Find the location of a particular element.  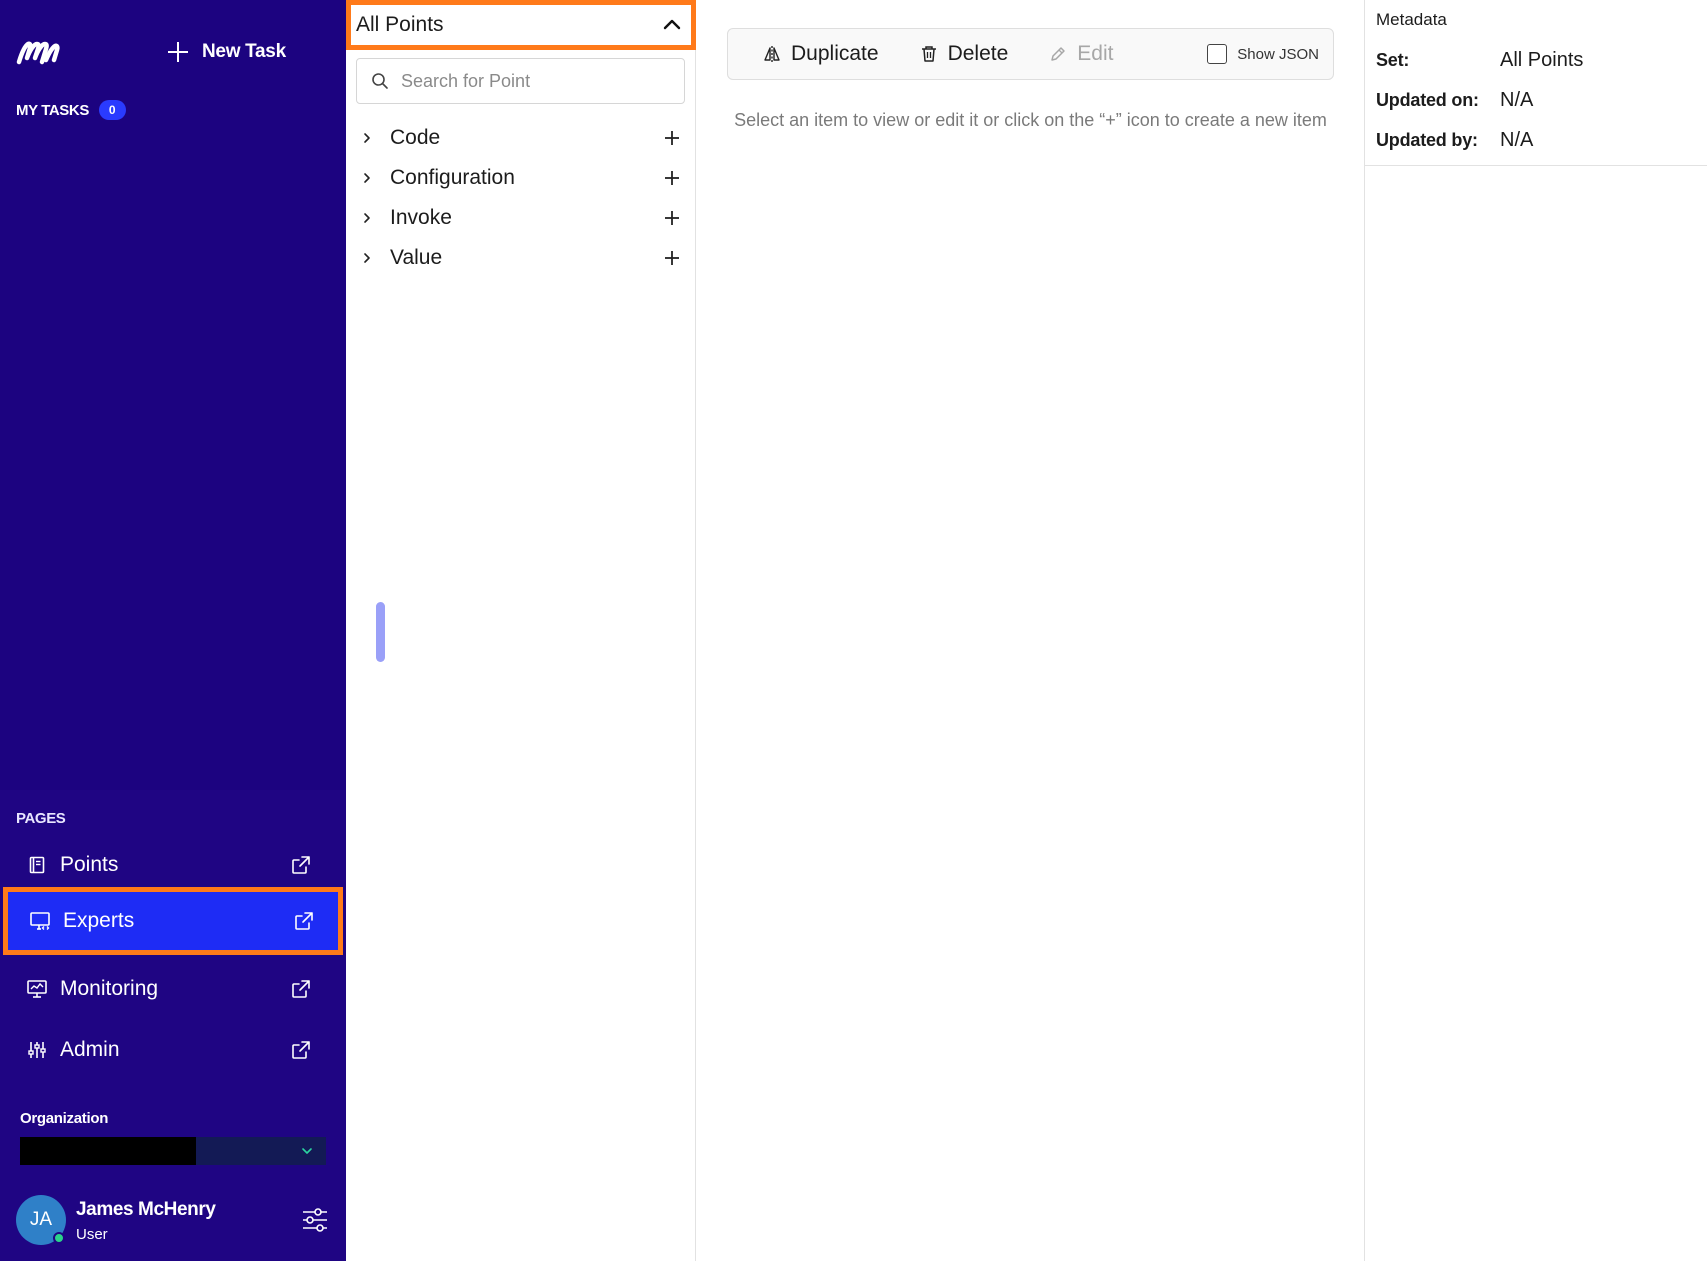

avatar-initials: JA is located at coordinates (41, 1219).